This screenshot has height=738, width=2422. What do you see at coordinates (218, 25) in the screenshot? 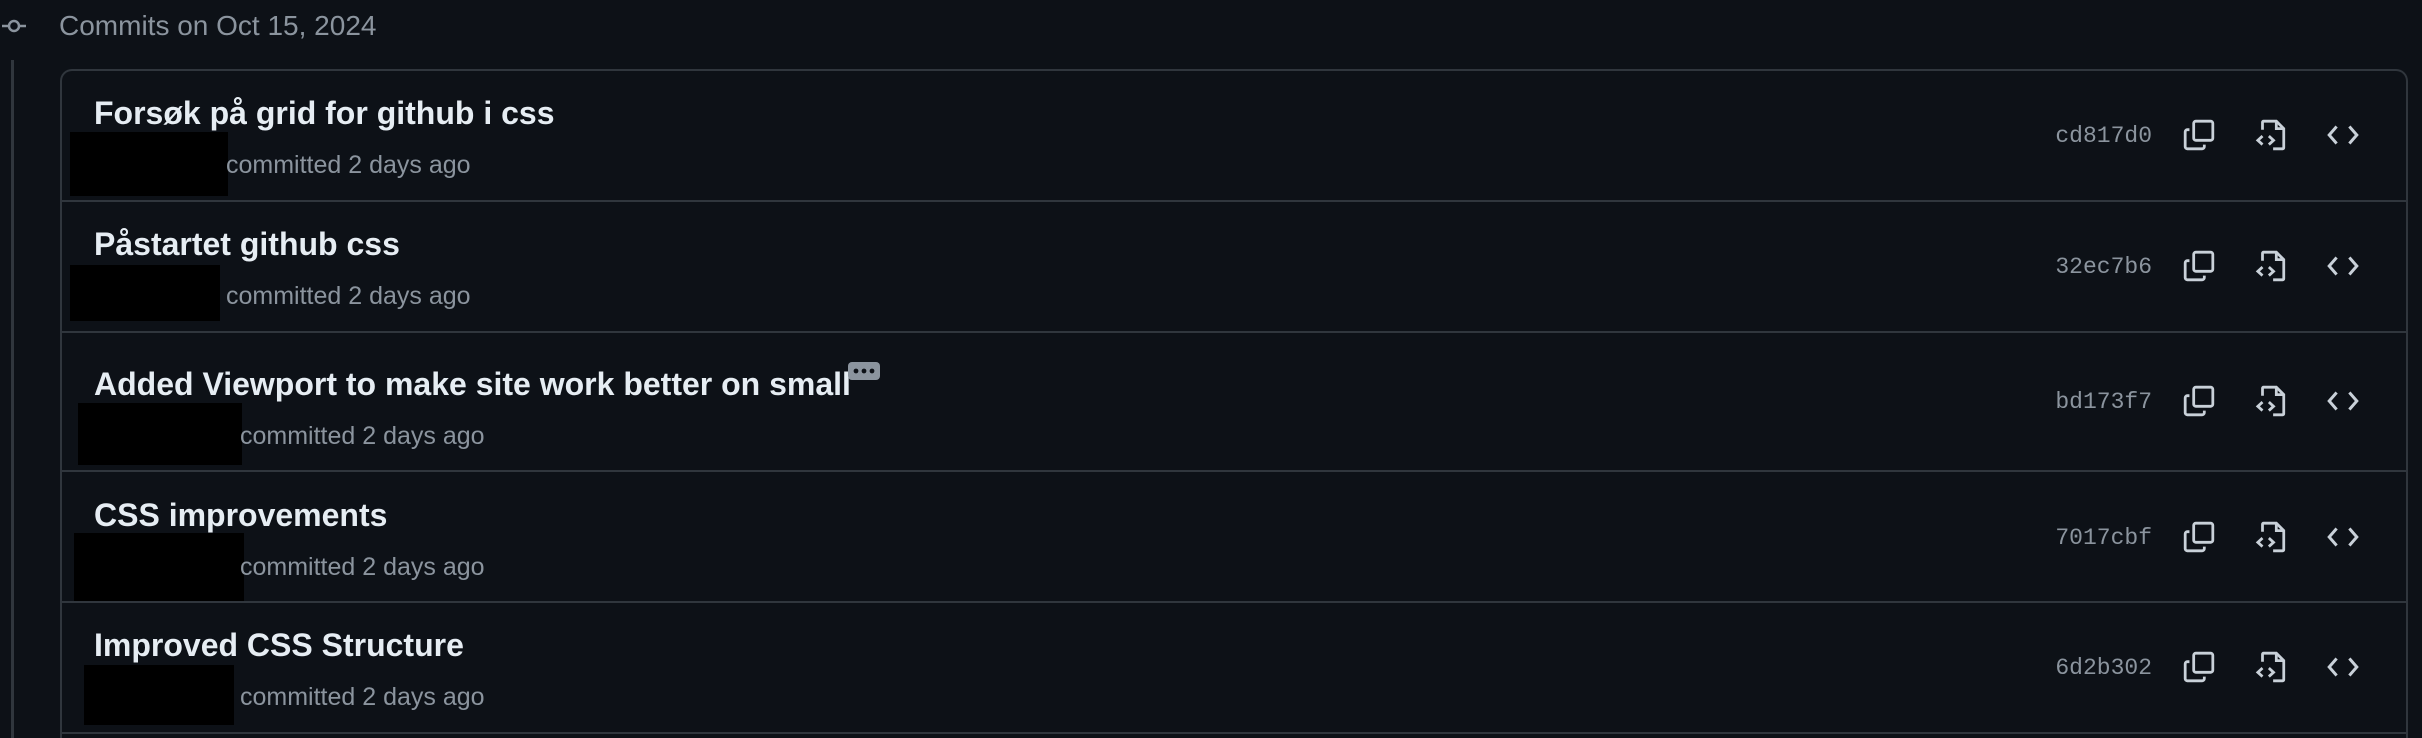
I see `commit-group-title: Commits on Oct 15, 2024` at bounding box center [218, 25].